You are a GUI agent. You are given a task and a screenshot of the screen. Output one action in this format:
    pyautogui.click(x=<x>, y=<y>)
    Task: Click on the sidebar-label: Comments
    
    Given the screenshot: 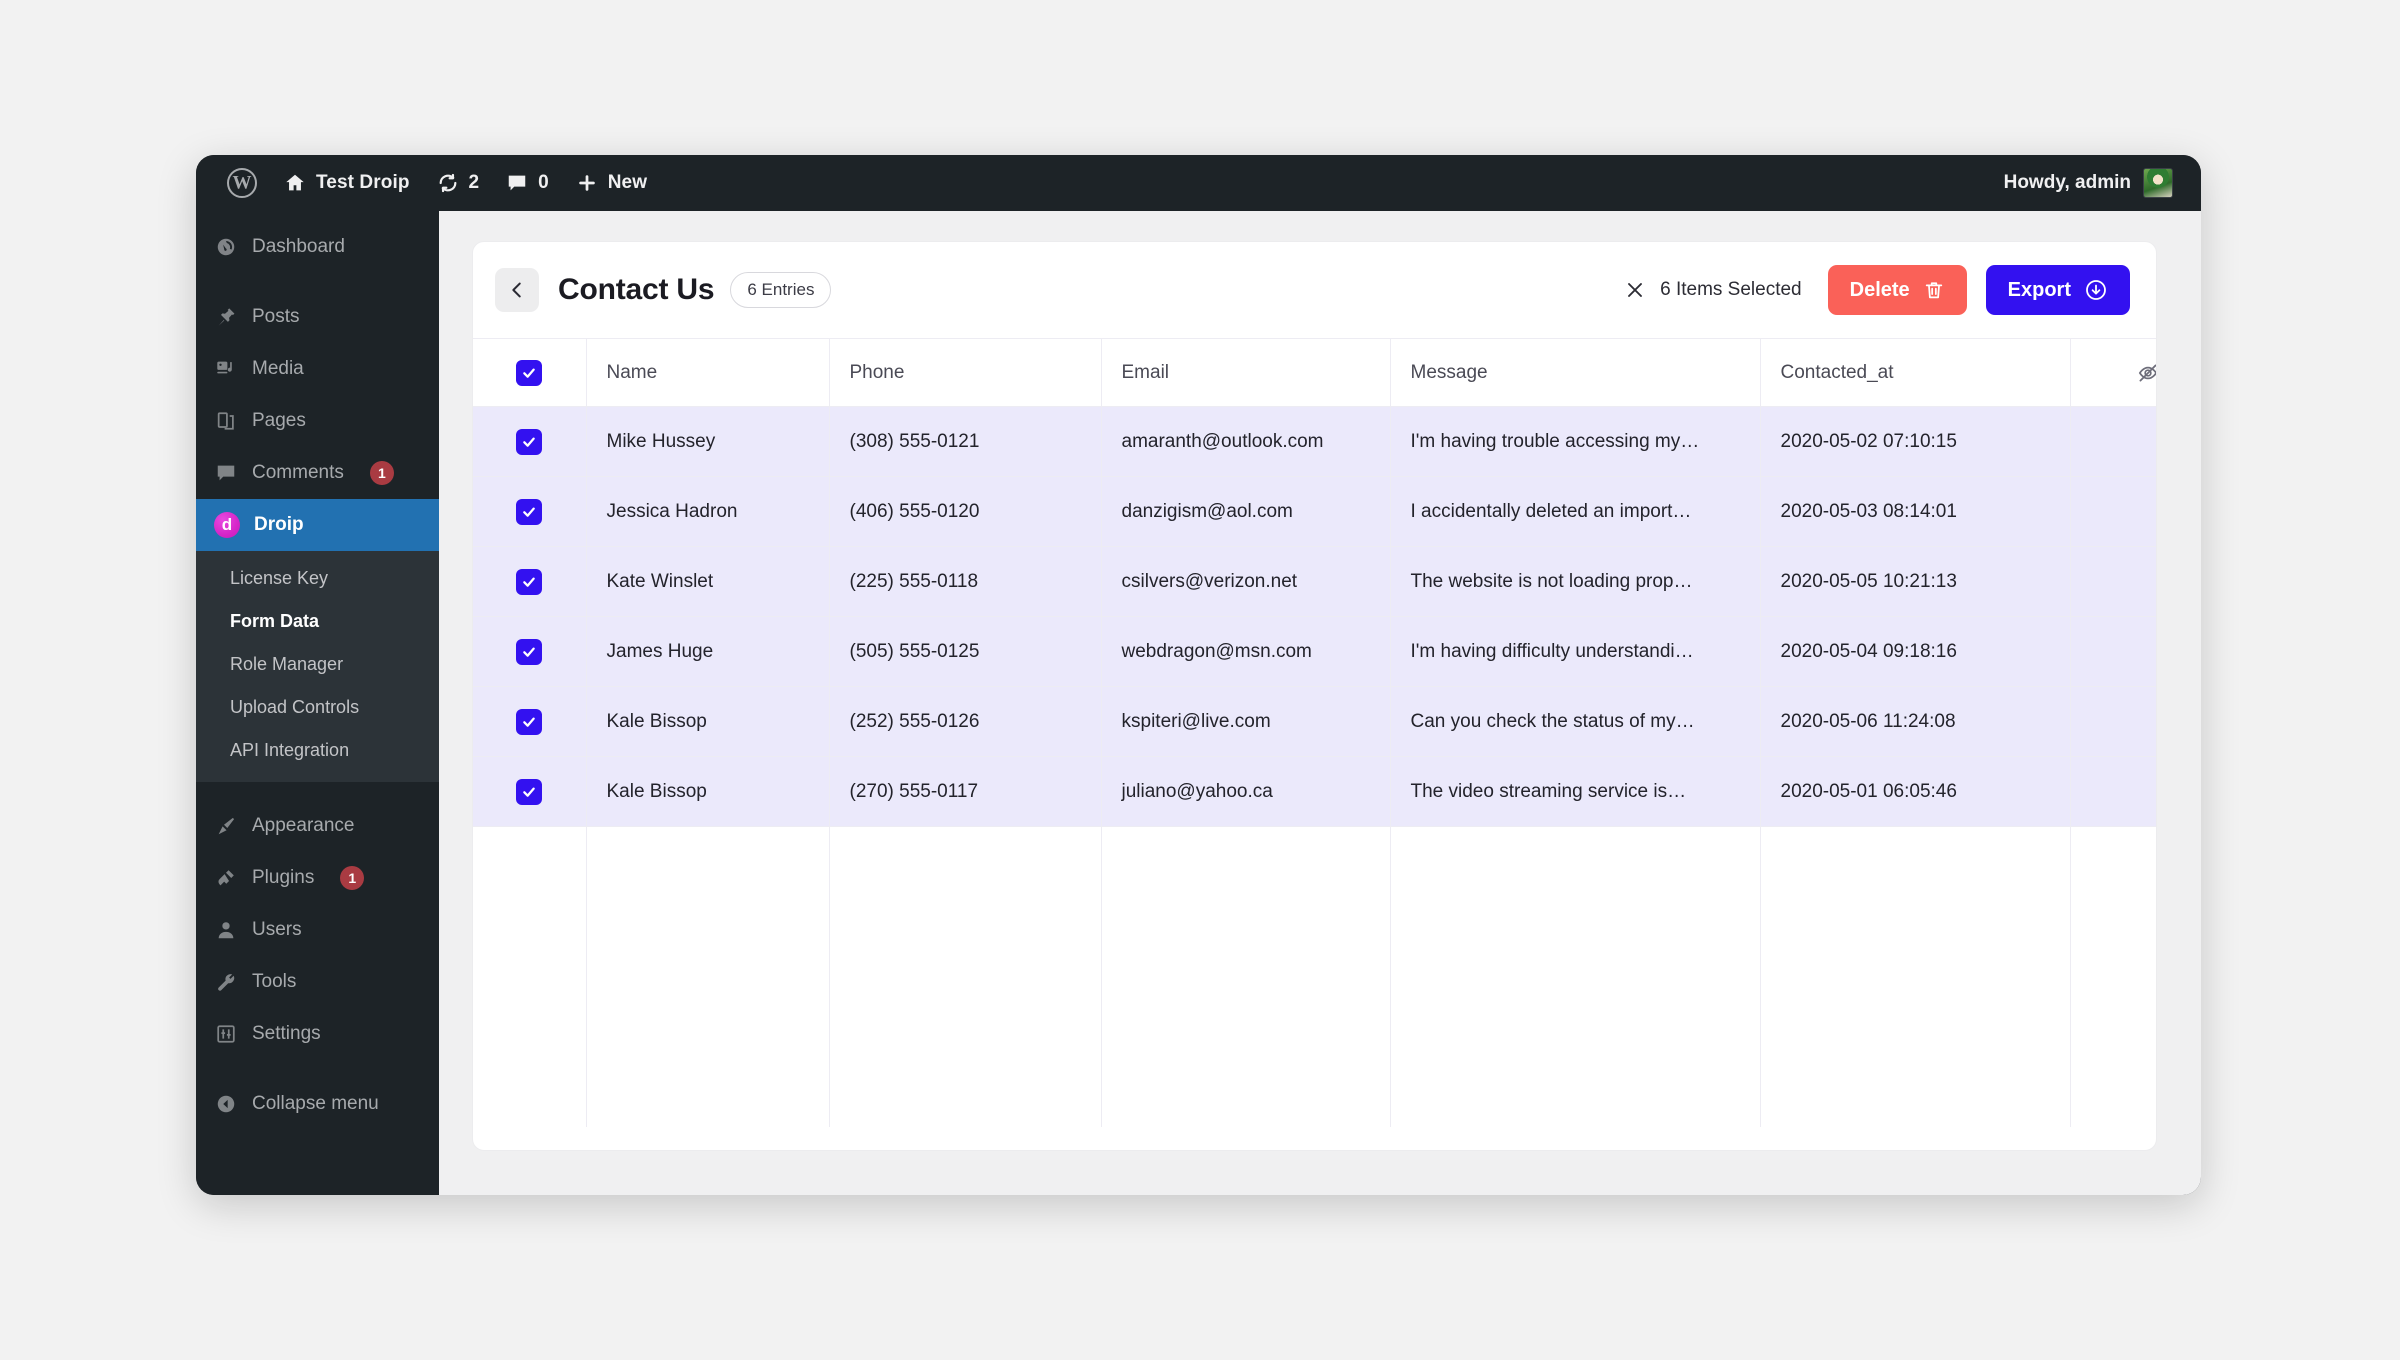 What is the action you would take?
    pyautogui.click(x=298, y=472)
    